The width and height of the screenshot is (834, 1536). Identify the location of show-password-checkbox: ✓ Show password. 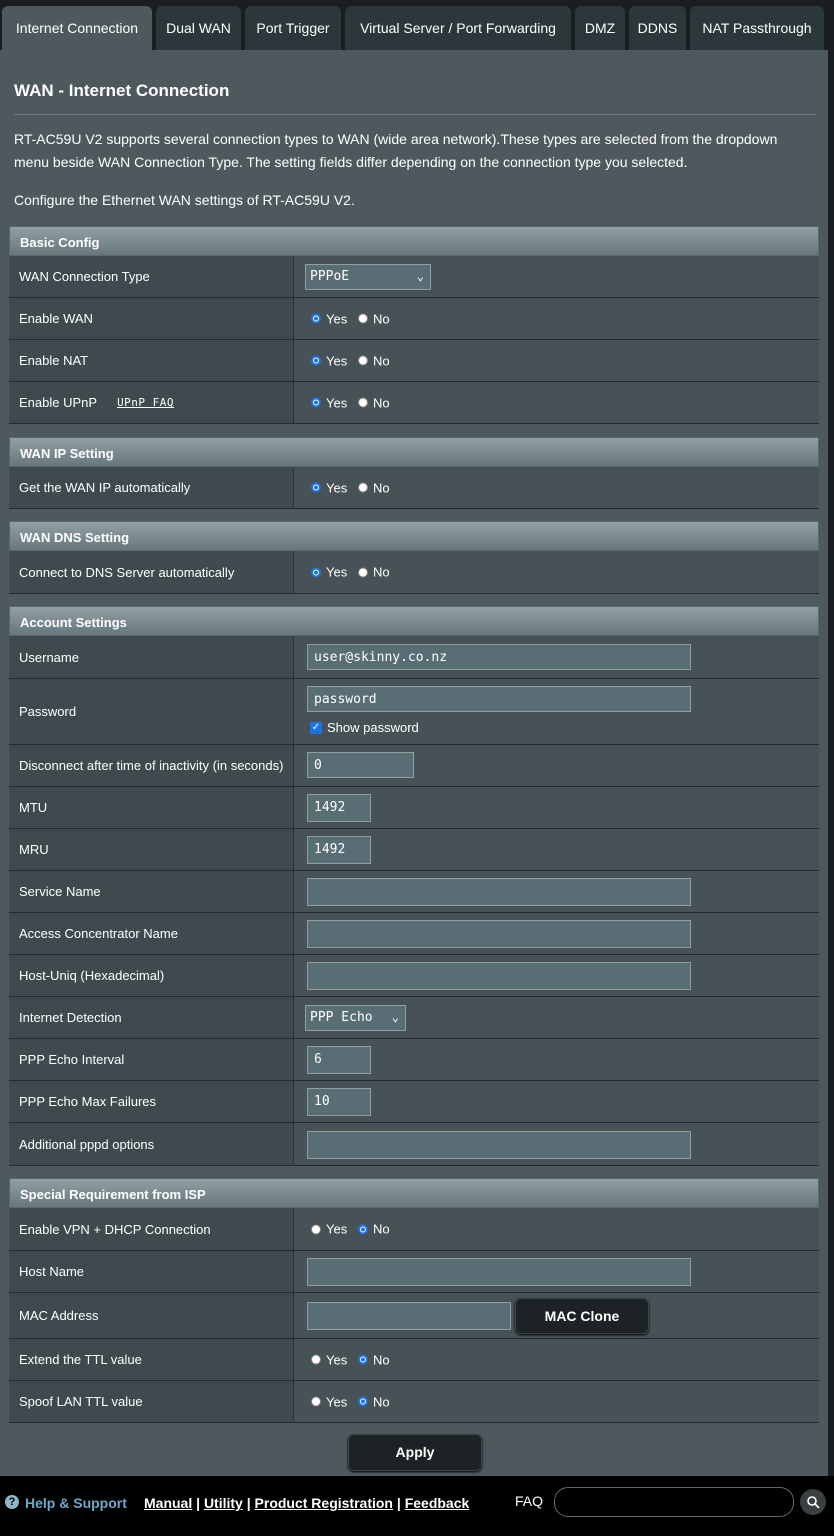
(364, 727).